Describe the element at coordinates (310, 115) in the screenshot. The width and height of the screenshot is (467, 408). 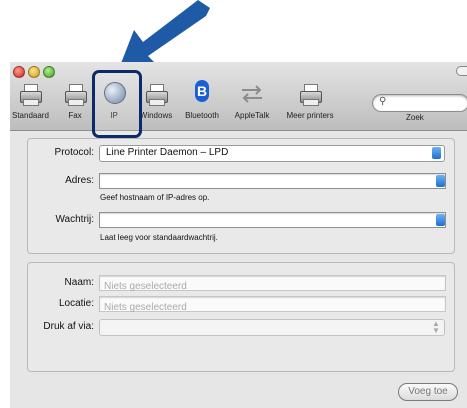
I see `toolbar-label: Meer printers` at that location.